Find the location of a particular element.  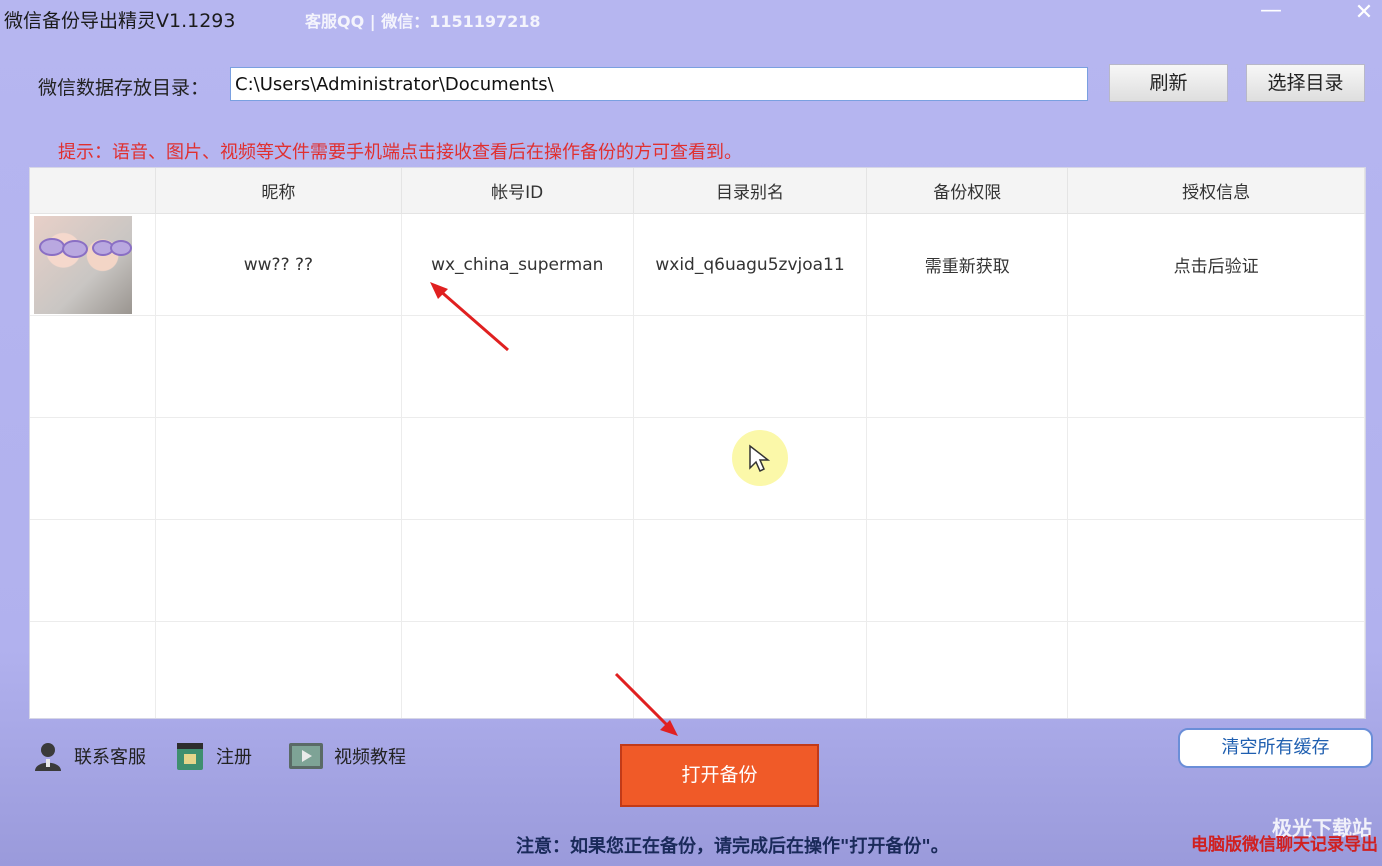

register-icon is located at coordinates (190, 756).